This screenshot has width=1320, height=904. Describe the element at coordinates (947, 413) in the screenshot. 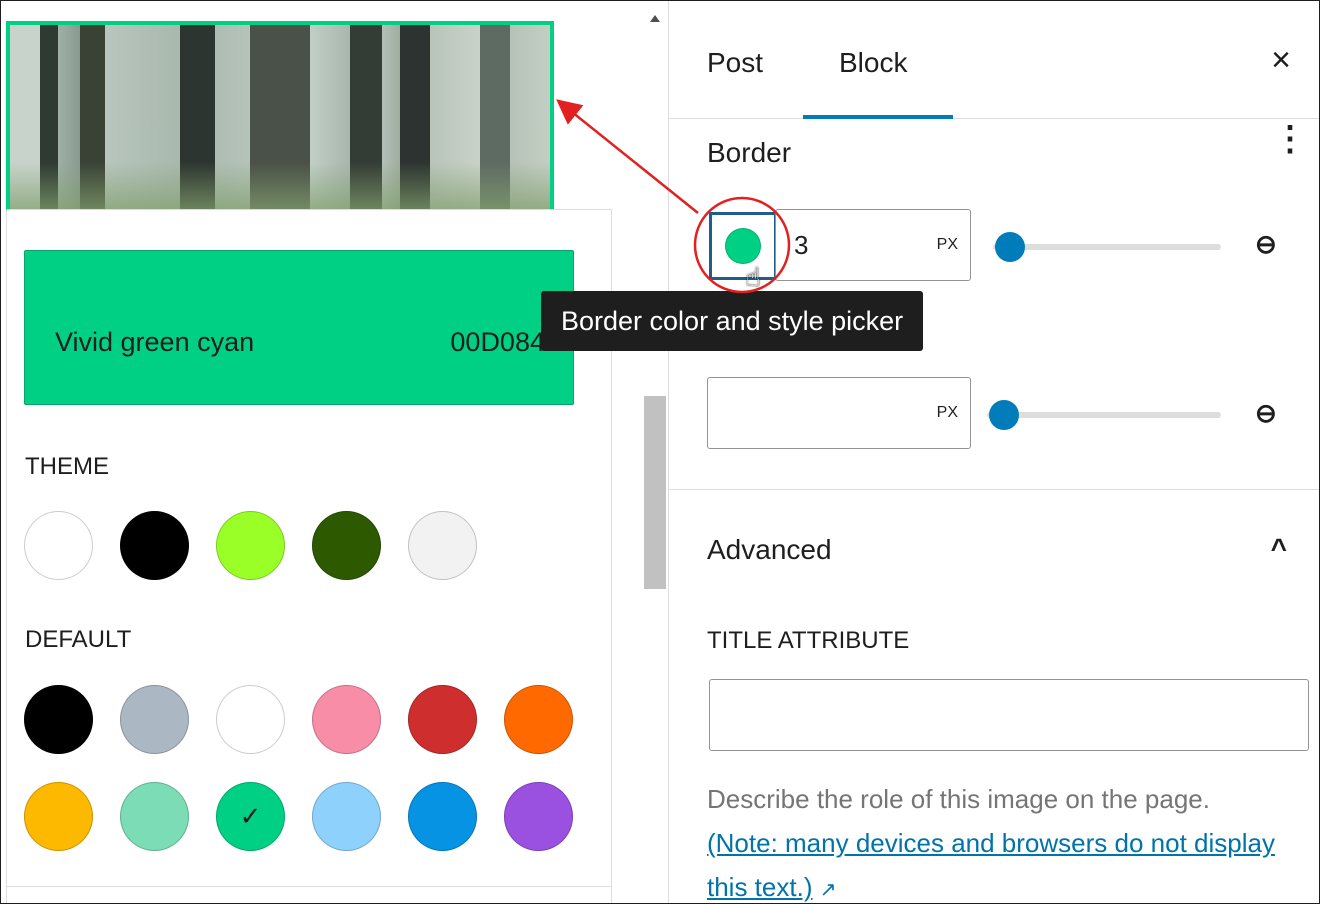

I see `border-radius-unit: PX` at that location.